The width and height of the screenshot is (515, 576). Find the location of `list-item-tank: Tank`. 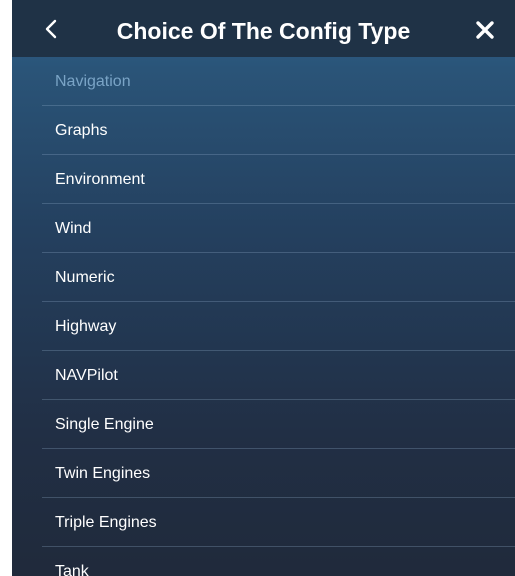

list-item-tank: Tank is located at coordinates (263, 561).